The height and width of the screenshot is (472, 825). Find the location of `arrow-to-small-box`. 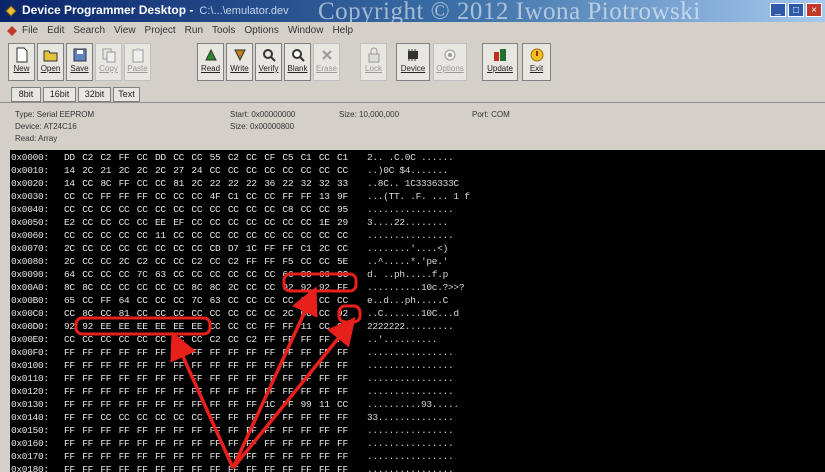

arrow-to-small-box is located at coordinates (293, 393).